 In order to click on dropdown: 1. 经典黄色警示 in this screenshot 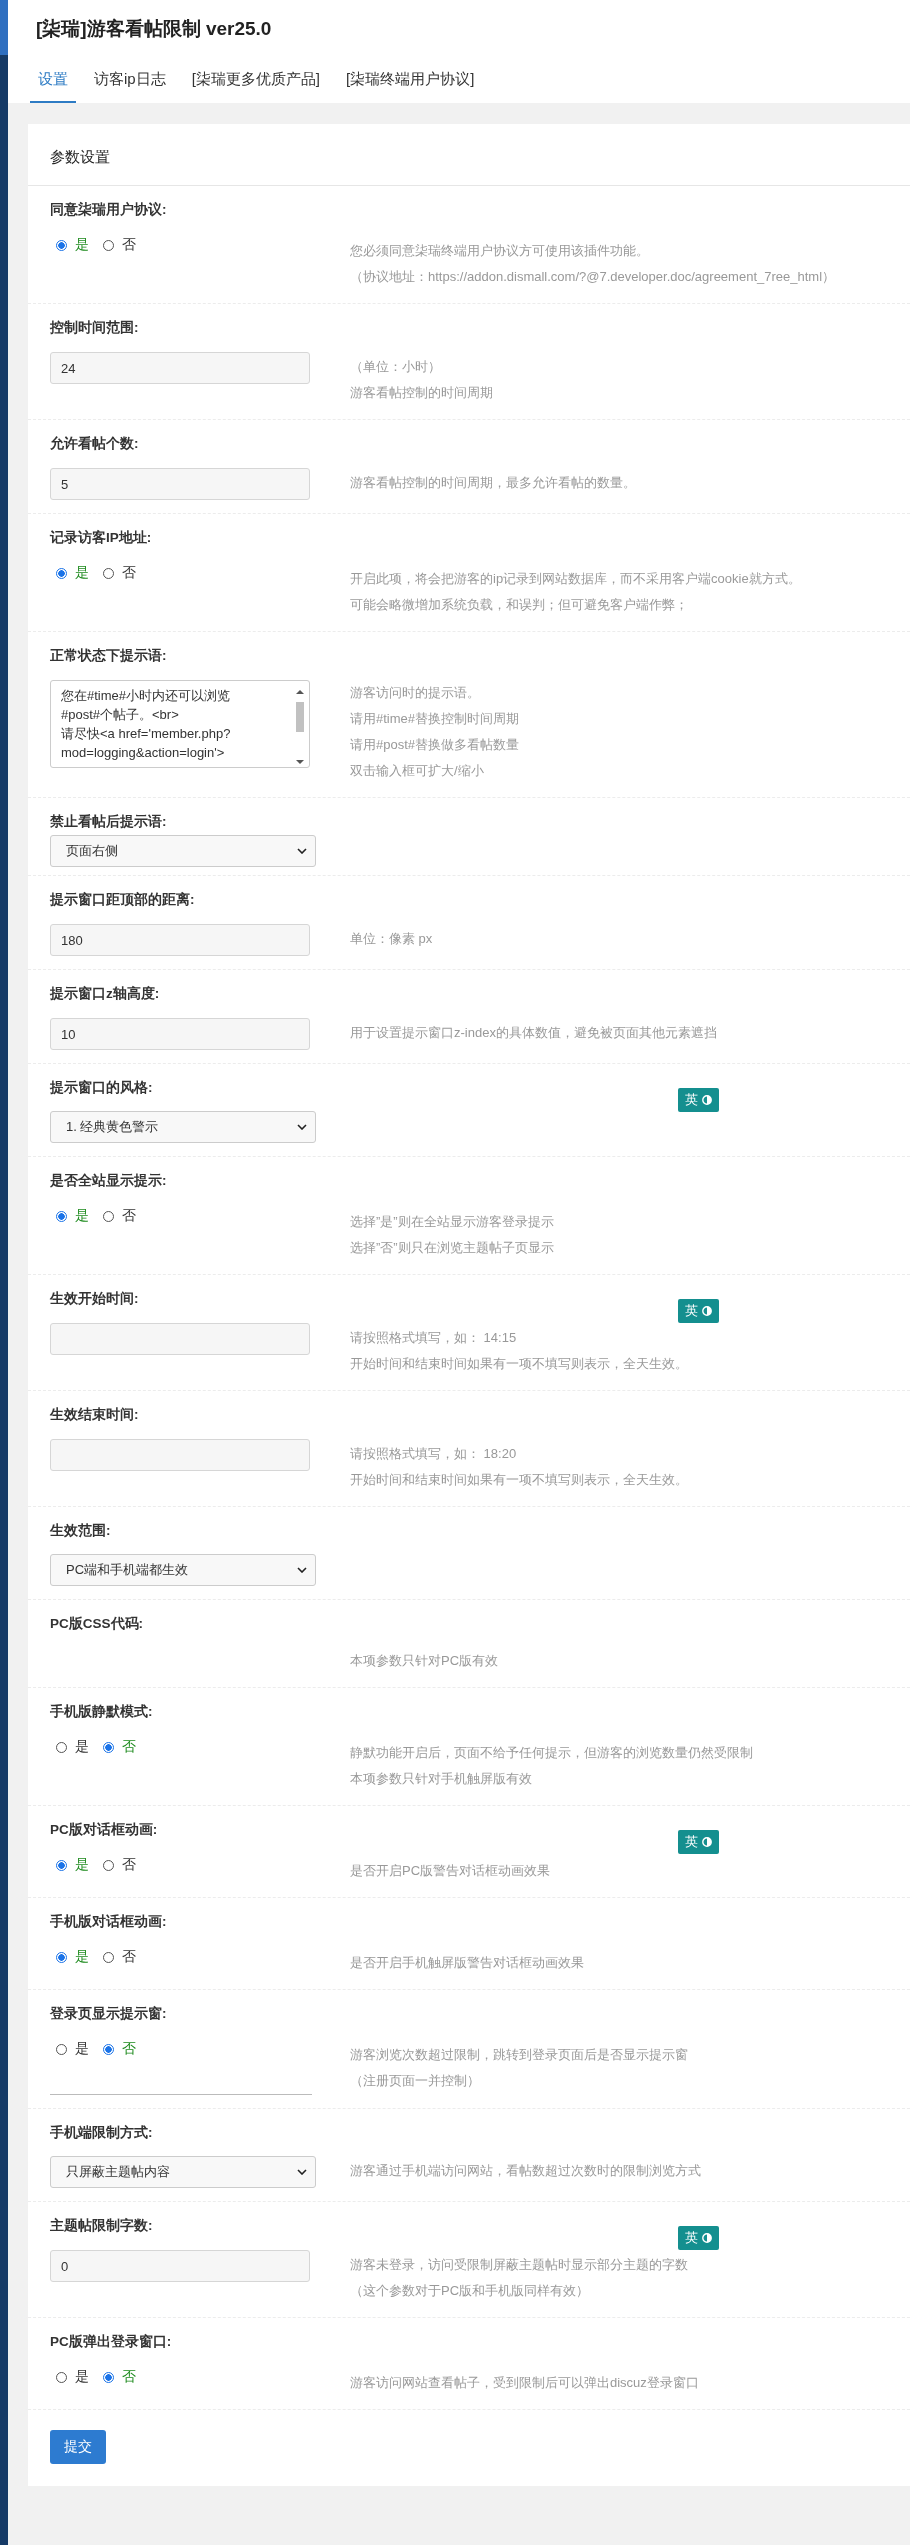, I will do `click(183, 1127)`.